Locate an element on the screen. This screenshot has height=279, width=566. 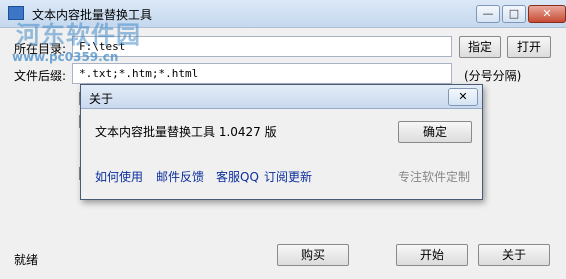
status-text: 就绪 is located at coordinates (26, 260).